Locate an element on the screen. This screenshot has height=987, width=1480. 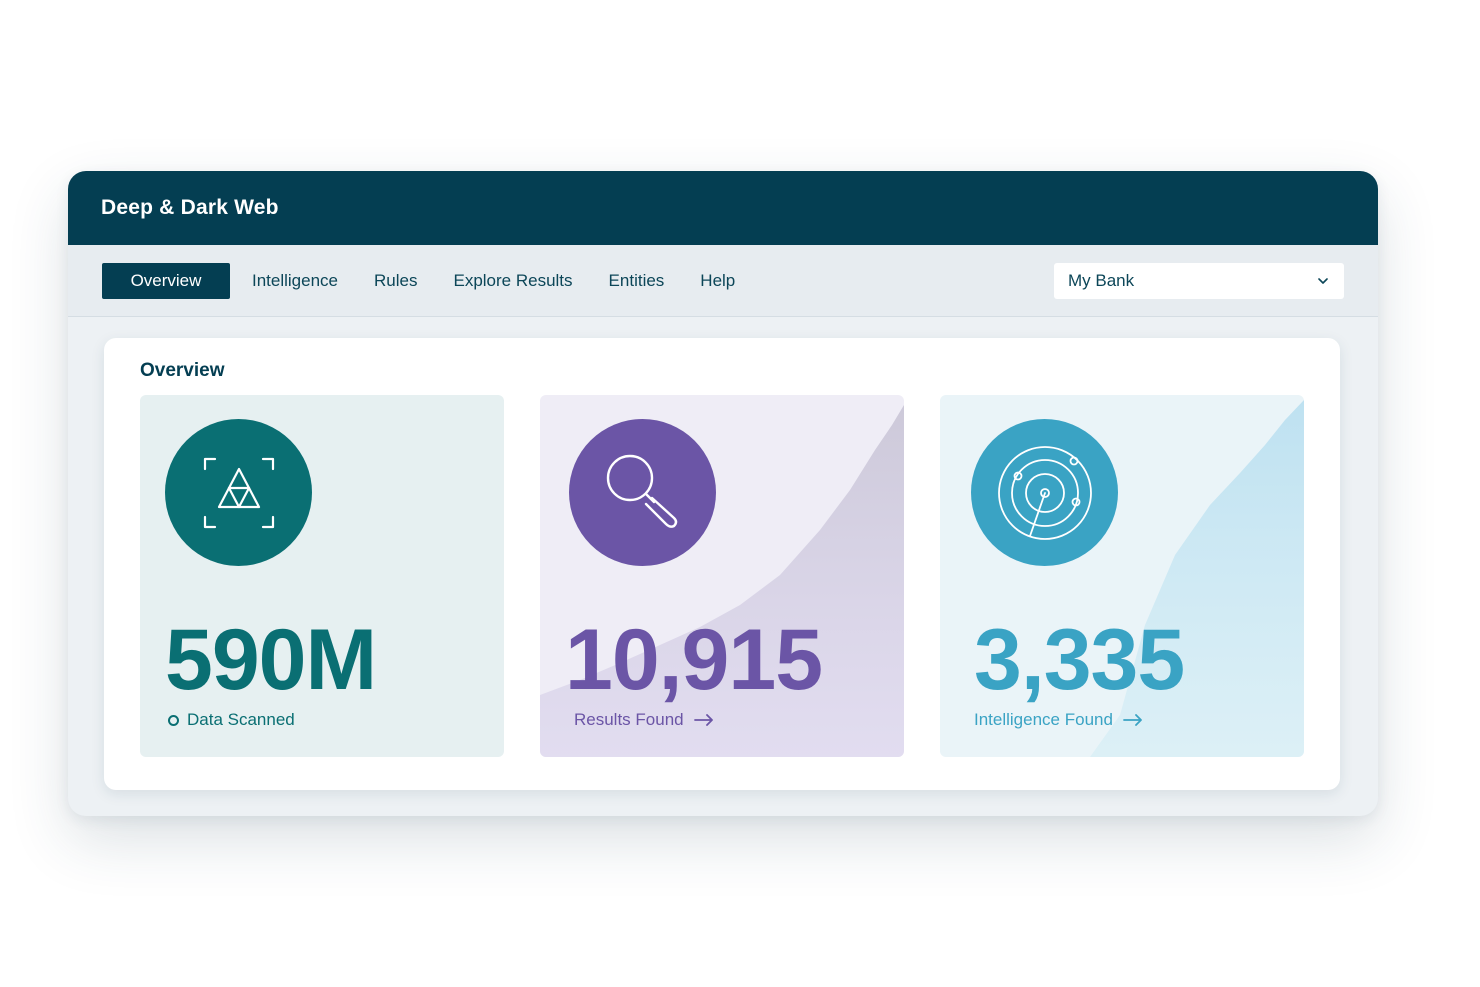
data-scanned-card: 590M Data Scanned is located at coordinates (322, 576).